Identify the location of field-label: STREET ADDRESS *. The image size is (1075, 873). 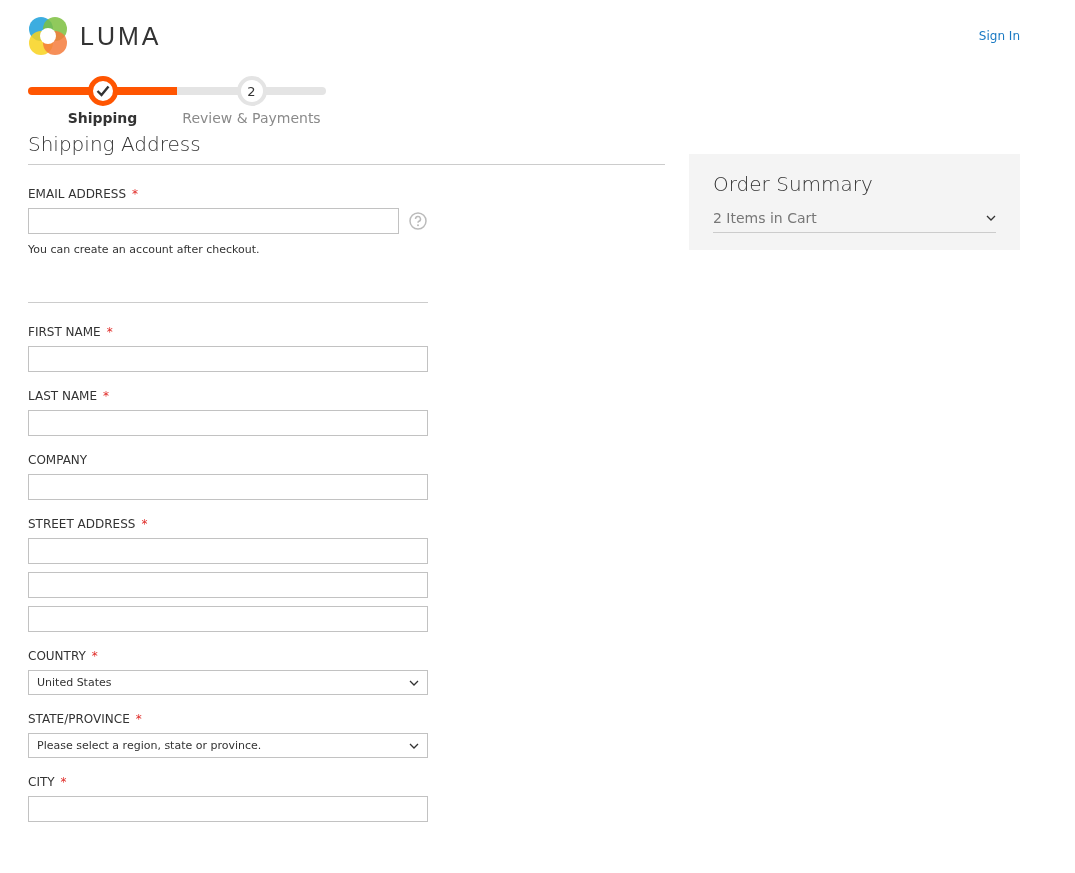
(88, 524).